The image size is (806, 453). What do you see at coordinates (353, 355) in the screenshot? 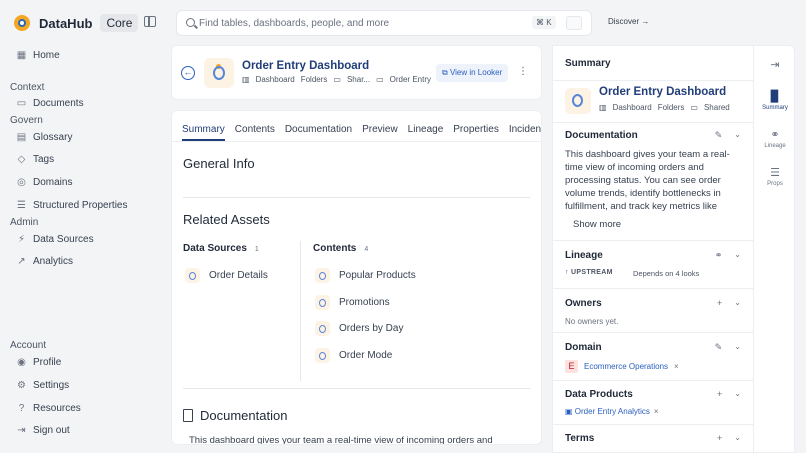
I see `content-item: Order Mode` at bounding box center [353, 355].